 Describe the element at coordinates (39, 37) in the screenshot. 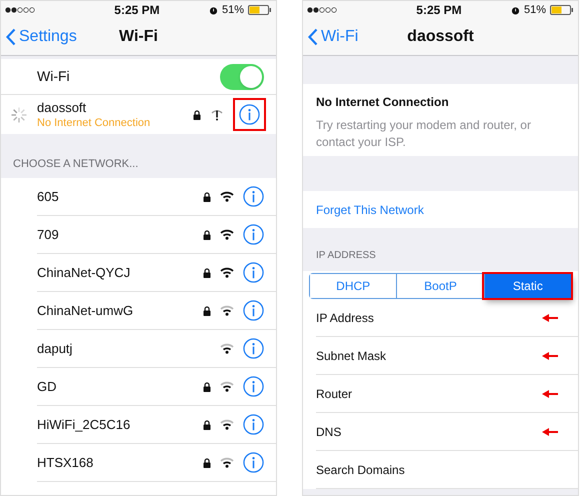

I see `back-button: Settings` at that location.